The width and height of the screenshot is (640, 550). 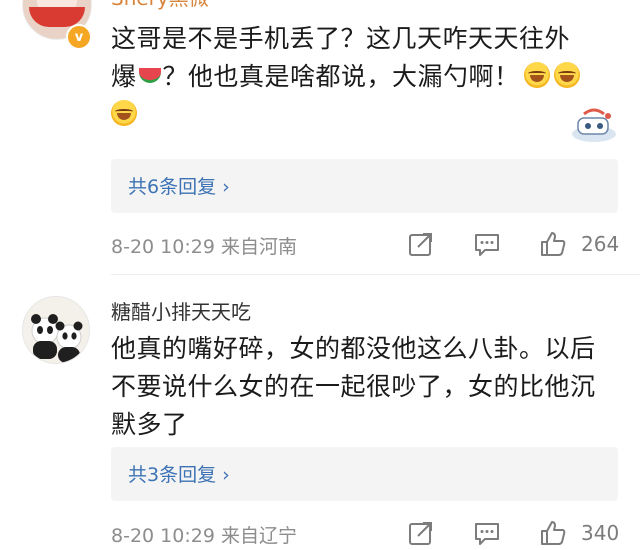 I want to click on comment-line: 这哥是不是手机丢了？这几天咋天天往外, so click(x=341, y=38).